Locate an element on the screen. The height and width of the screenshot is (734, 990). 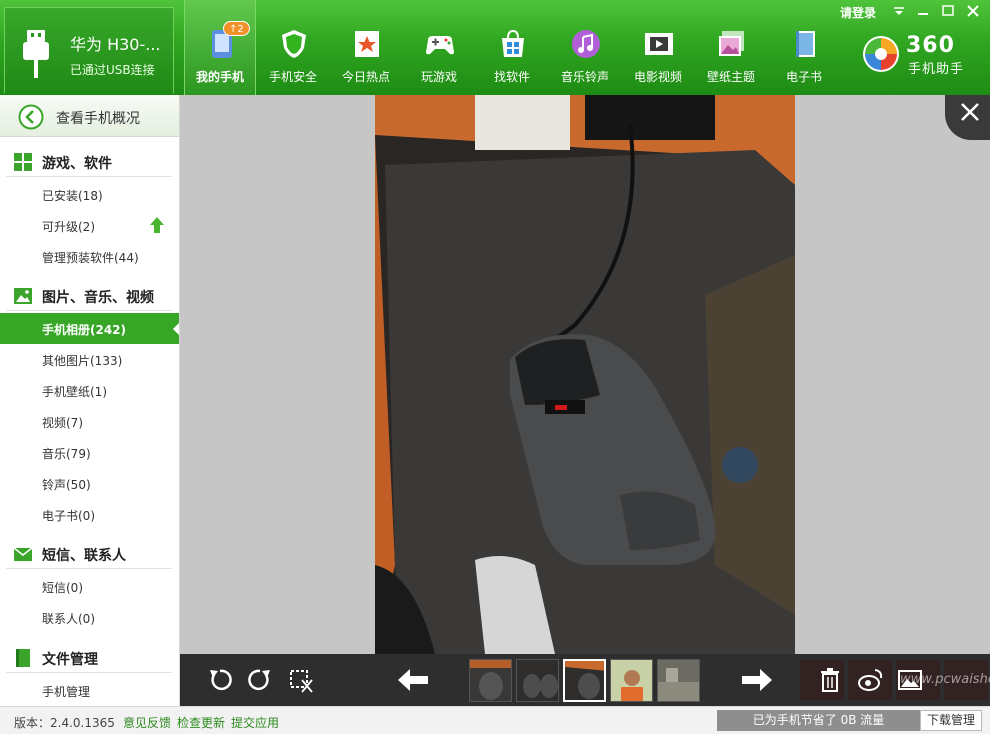
grid-apps-icon is located at coordinates (23, 162).